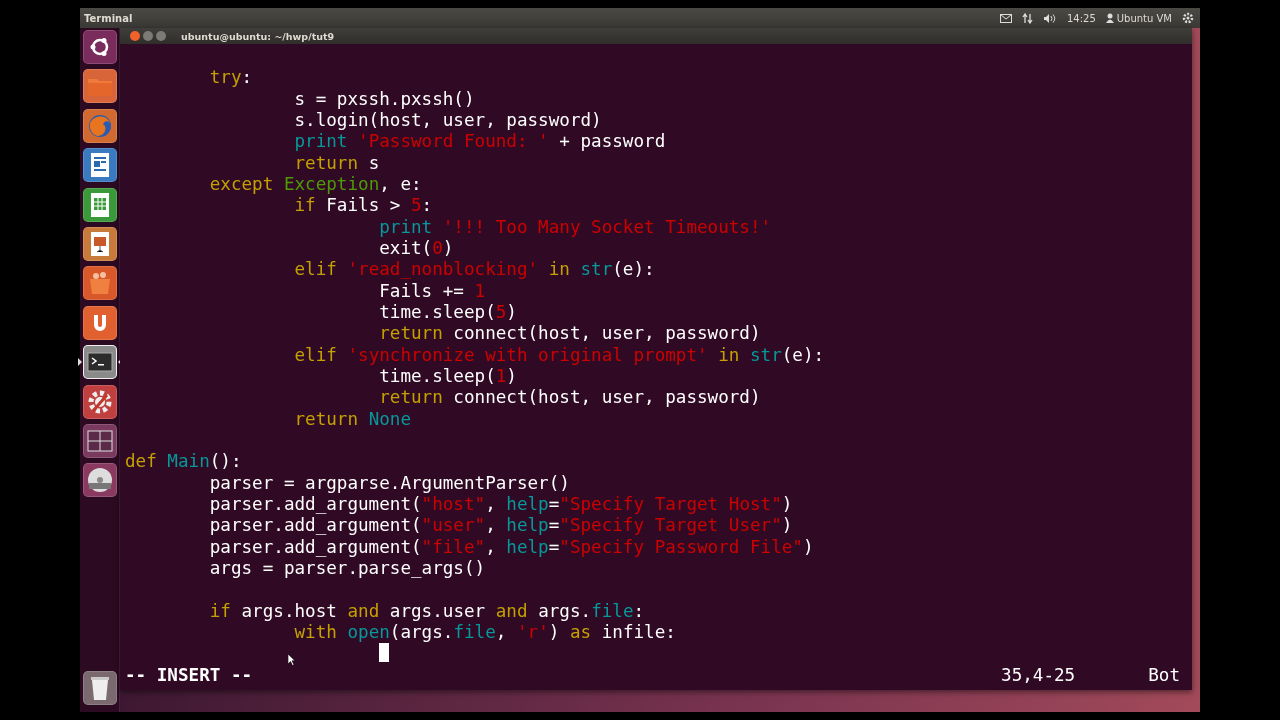 The image size is (1280, 720). Describe the element at coordinates (99, 362) in the screenshot. I see `terminal-icon` at that location.